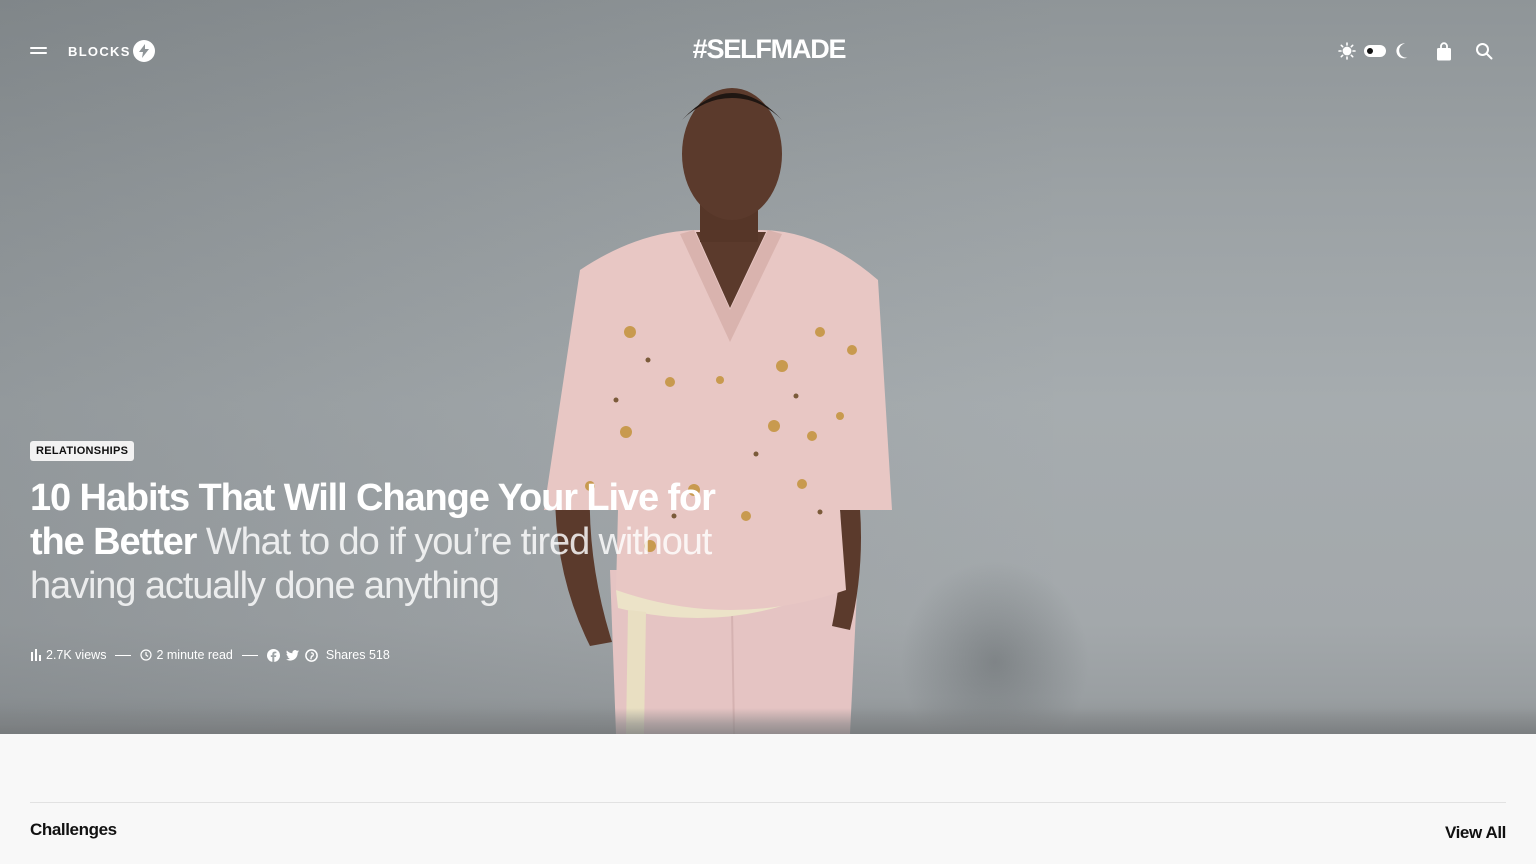 This screenshot has width=1536, height=864. Describe the element at coordinates (311, 655) in the screenshot. I see `pinterest-icon` at that location.